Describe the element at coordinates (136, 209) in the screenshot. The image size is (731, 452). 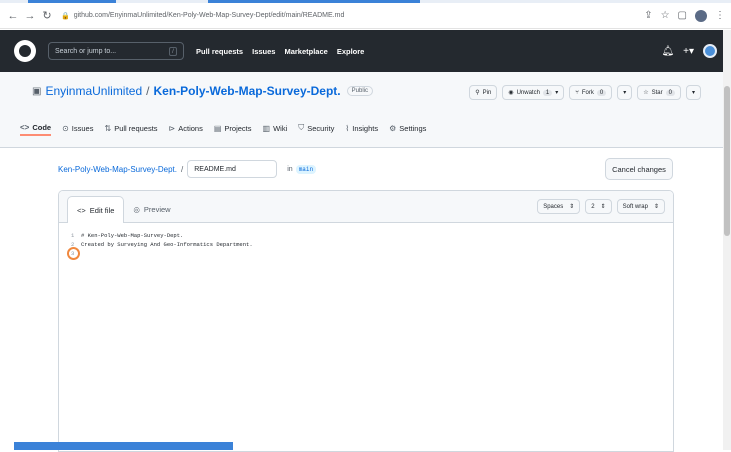
I see `eye-icon: ◎` at that location.